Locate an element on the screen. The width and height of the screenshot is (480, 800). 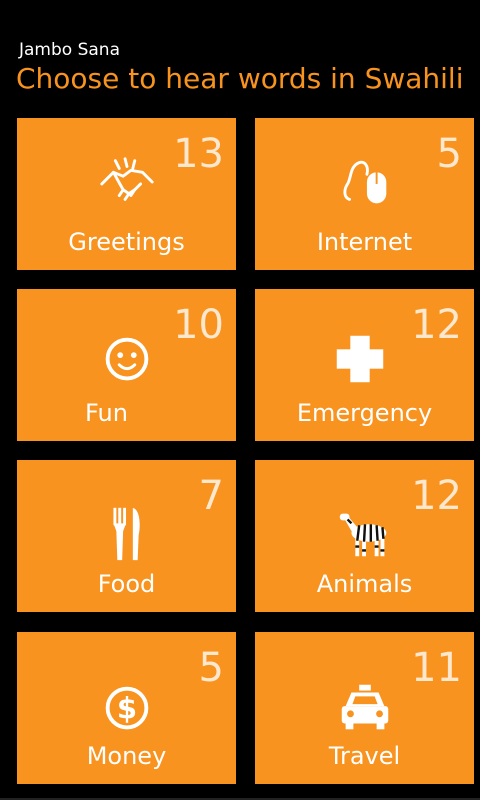
tile-label: Fun is located at coordinates (106, 413).